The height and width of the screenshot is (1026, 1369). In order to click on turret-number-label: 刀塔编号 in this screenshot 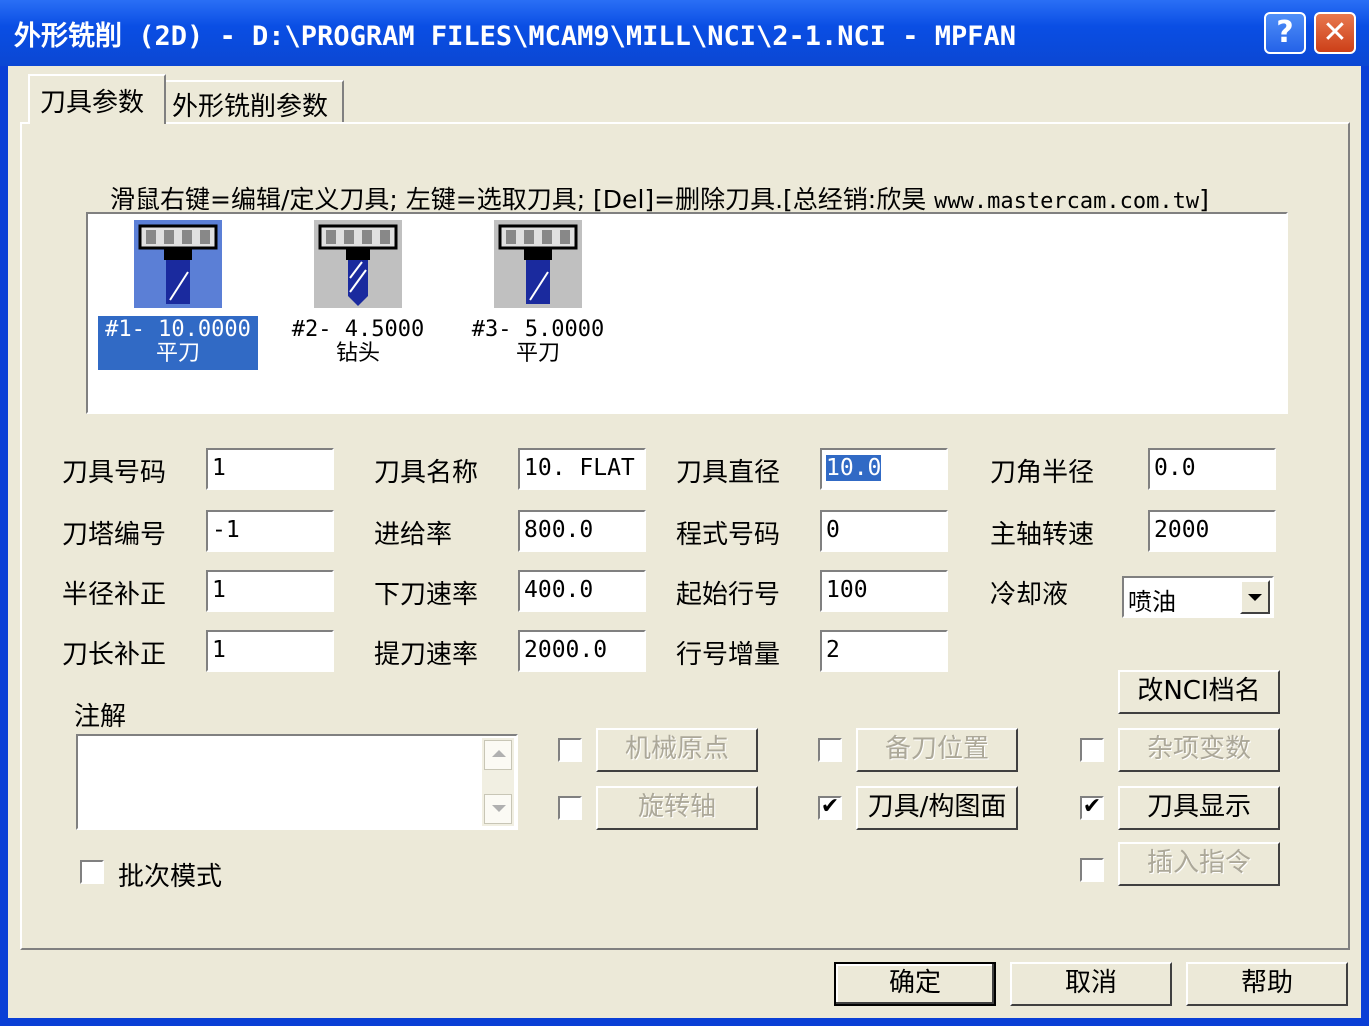, I will do `click(114, 535)`.